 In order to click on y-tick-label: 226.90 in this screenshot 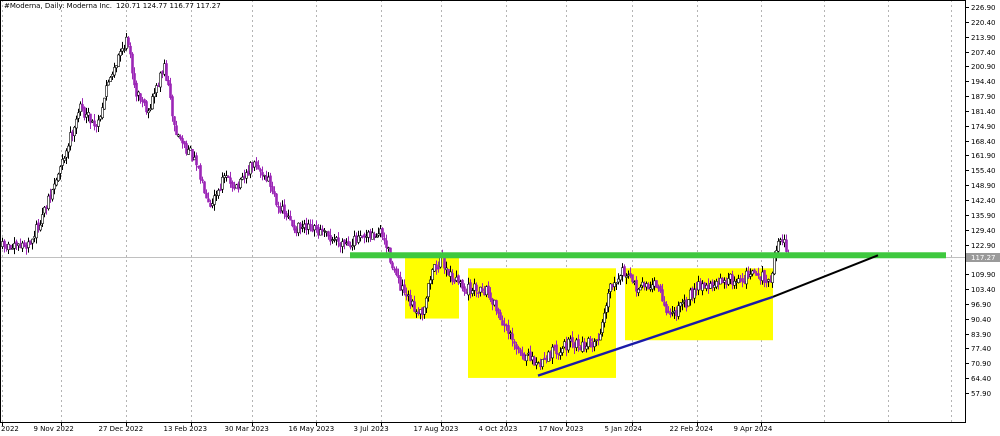, I will do `click(983, 8)`.